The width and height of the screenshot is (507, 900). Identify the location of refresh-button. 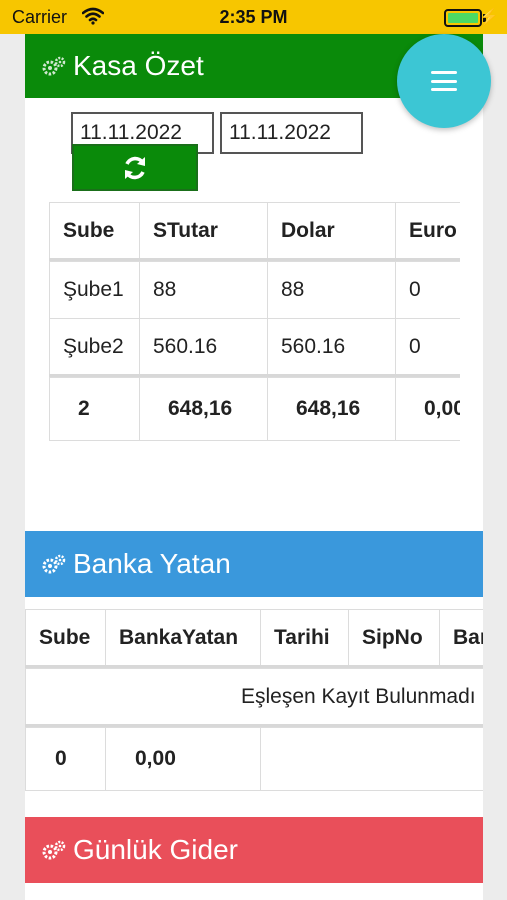
(135, 167).